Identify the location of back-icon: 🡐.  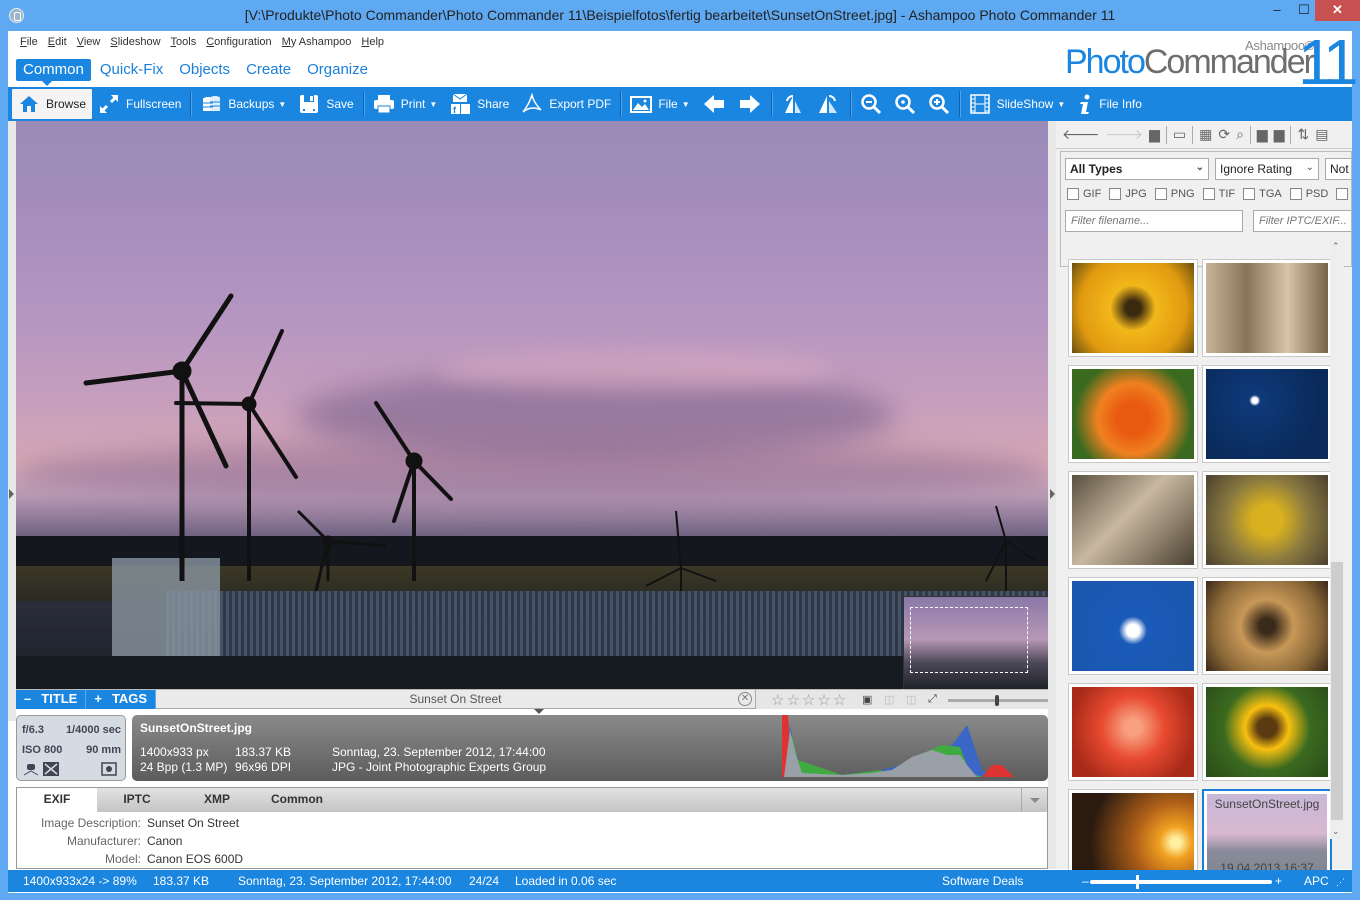
(1081, 134).